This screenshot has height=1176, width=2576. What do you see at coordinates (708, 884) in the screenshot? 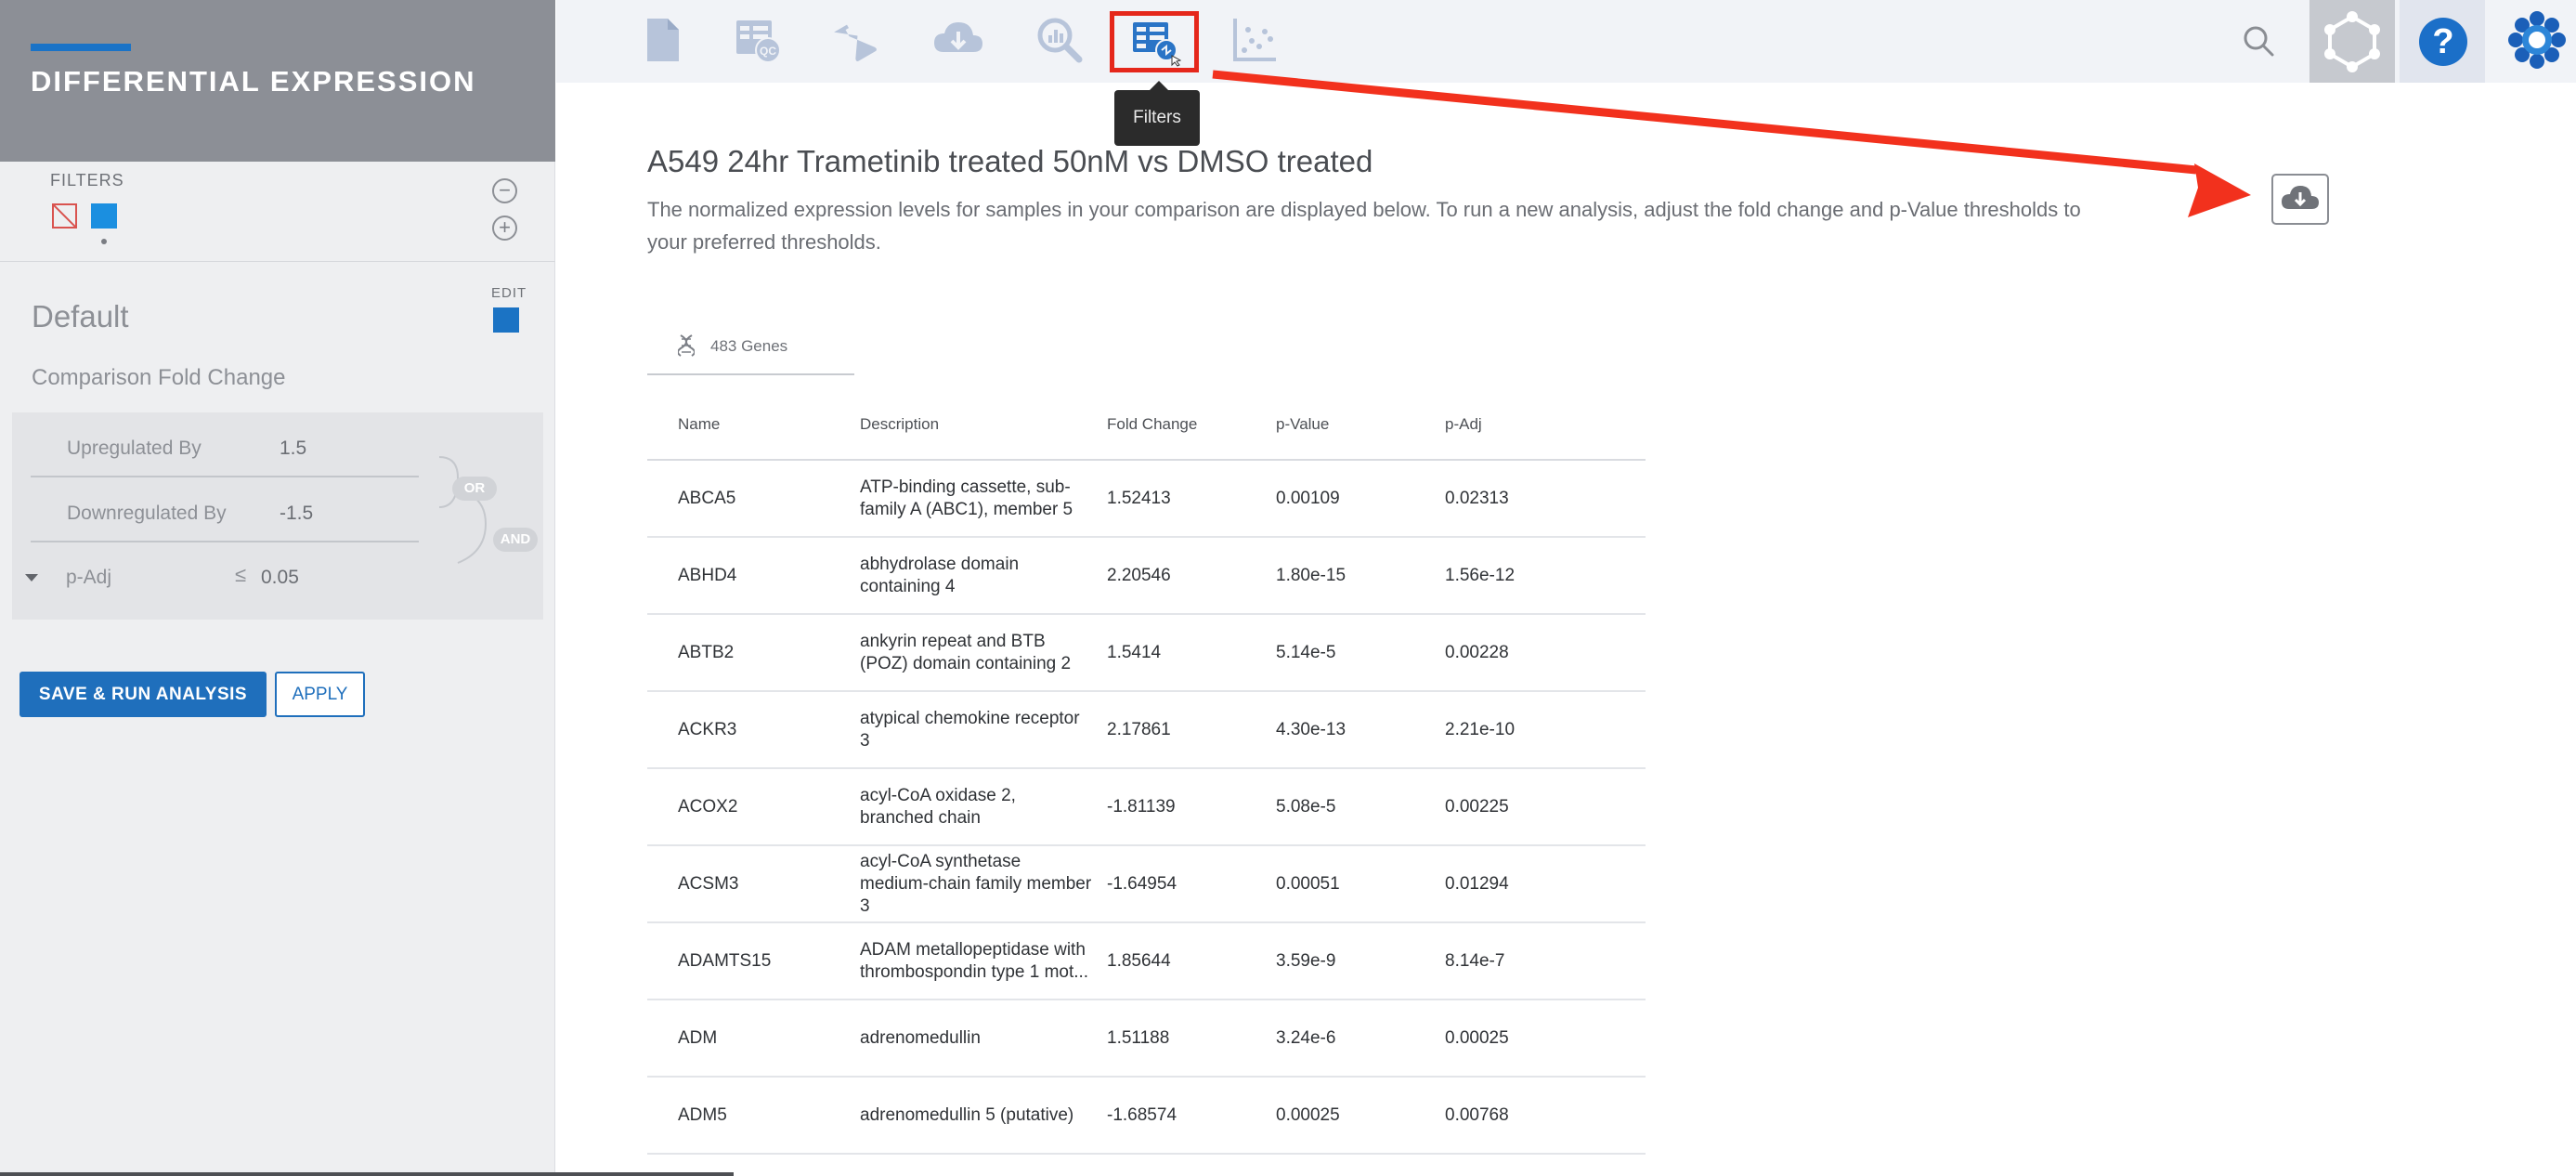
I see `gene-name-cell: ACSM3` at bounding box center [708, 884].